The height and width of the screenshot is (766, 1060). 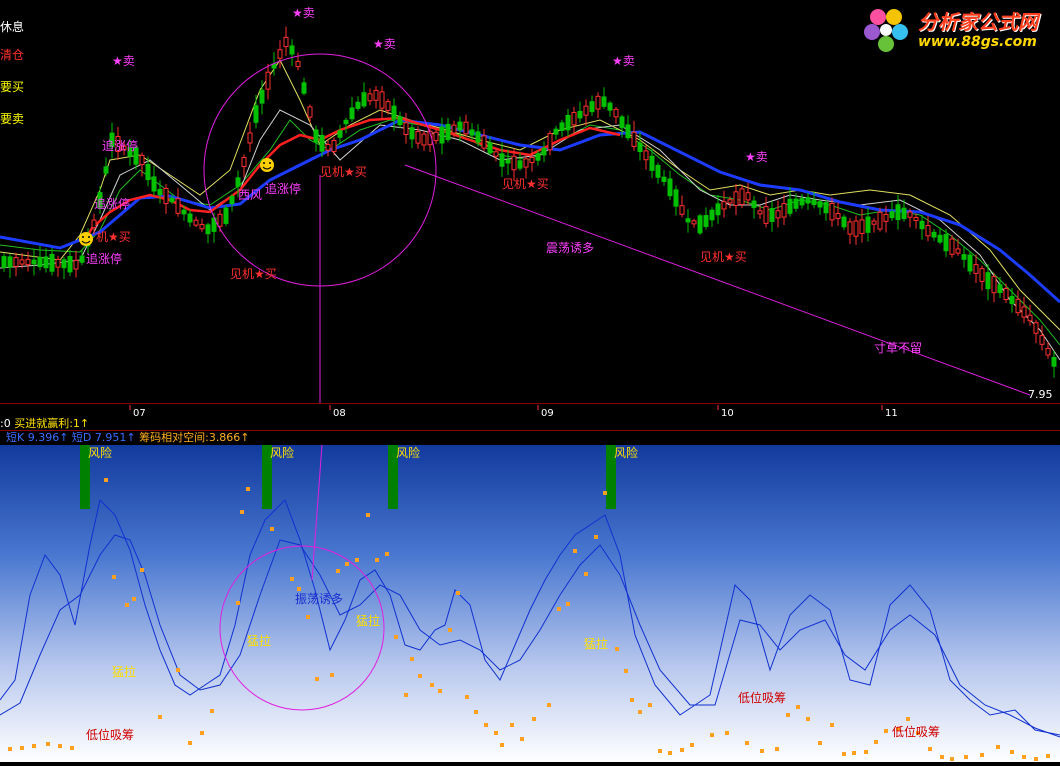 What do you see at coordinates (302, 628) in the screenshot?
I see `drawn-circle-sub` at bounding box center [302, 628].